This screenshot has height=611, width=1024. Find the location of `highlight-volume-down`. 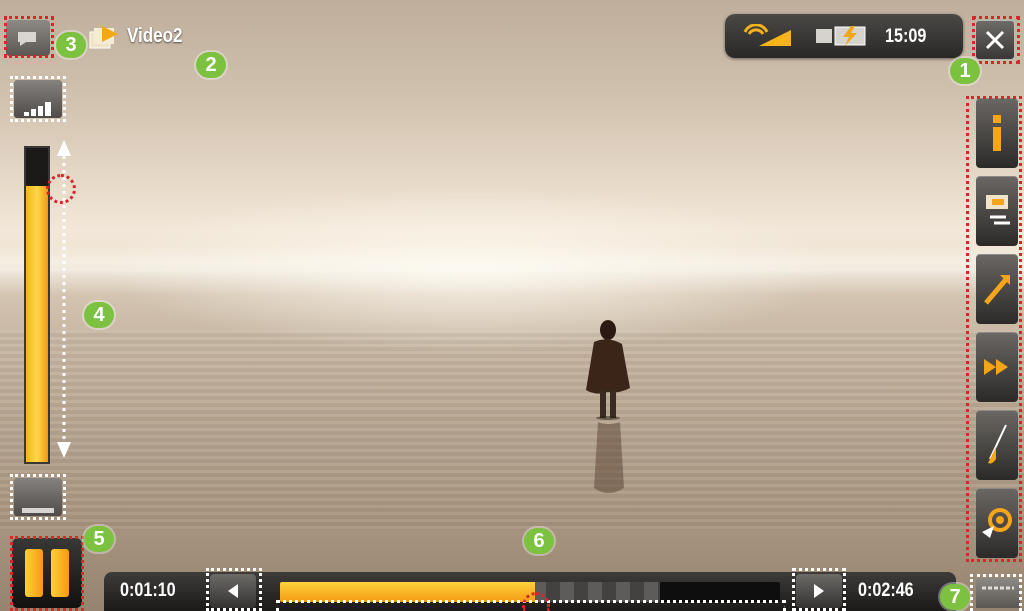

highlight-volume-down is located at coordinates (38, 497).